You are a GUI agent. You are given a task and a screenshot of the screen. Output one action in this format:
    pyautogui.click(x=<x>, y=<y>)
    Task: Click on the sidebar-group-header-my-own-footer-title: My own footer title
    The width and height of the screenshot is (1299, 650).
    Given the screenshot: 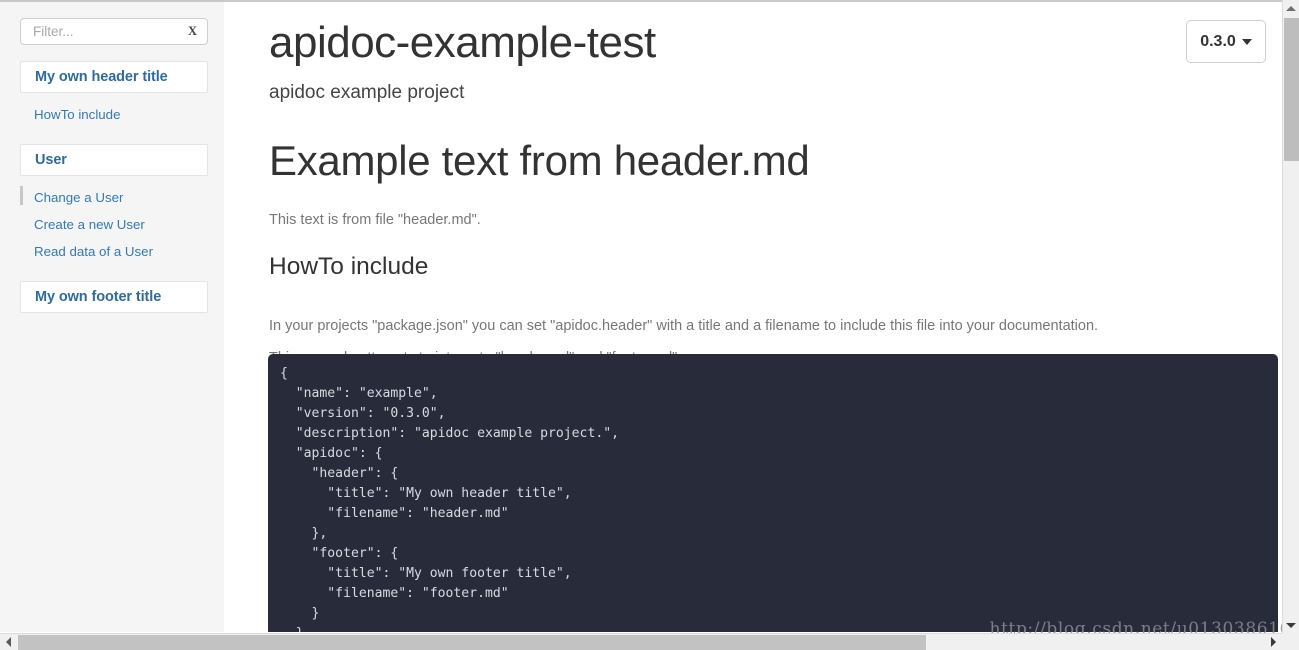 What is the action you would take?
    pyautogui.click(x=114, y=297)
    